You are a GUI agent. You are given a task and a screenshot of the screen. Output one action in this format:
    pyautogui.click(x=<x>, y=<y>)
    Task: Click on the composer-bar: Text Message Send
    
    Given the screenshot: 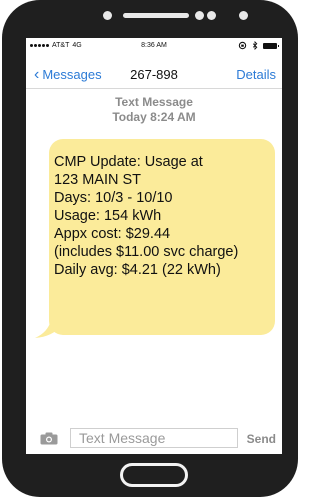 What is the action you would take?
    pyautogui.click(x=154, y=439)
    